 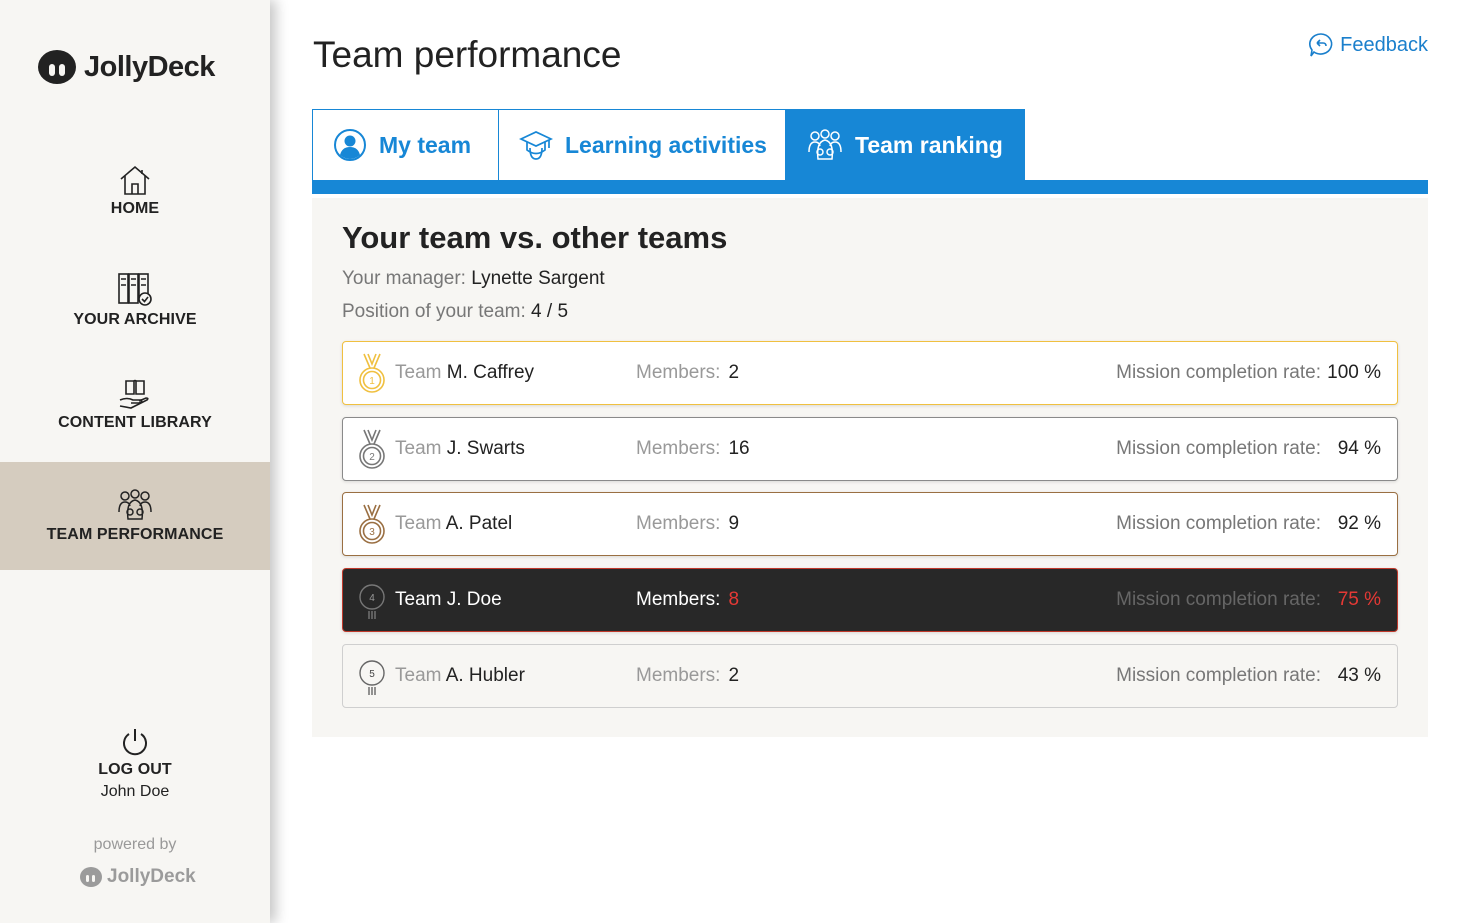 I want to click on tab-learning-activities: Learning activities, so click(x=642, y=144).